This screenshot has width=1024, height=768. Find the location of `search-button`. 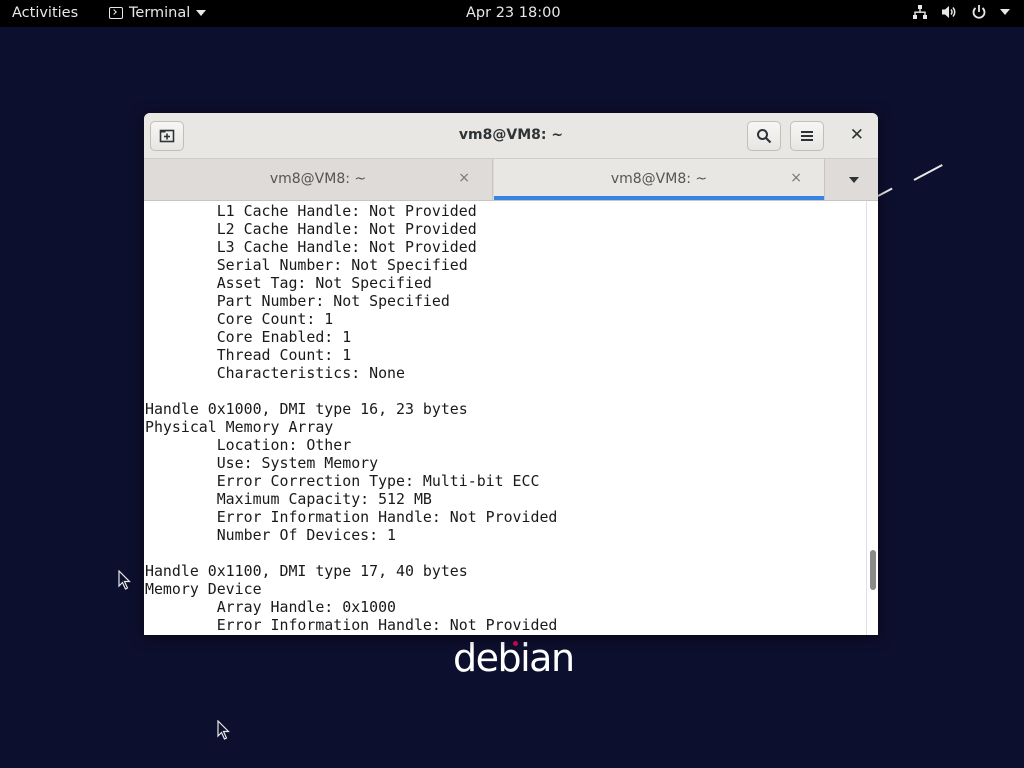

search-button is located at coordinates (764, 136).